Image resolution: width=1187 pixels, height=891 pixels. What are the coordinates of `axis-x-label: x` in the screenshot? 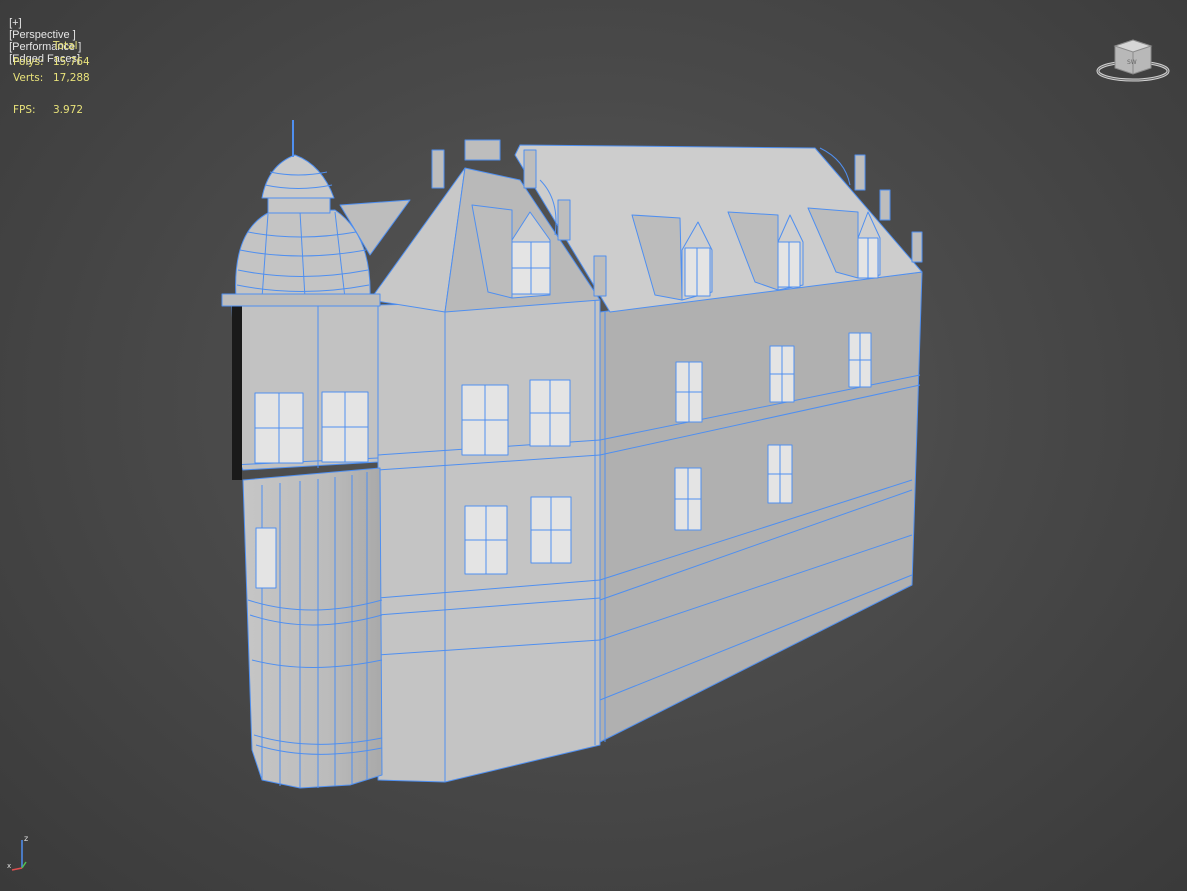 It's located at (9, 866).